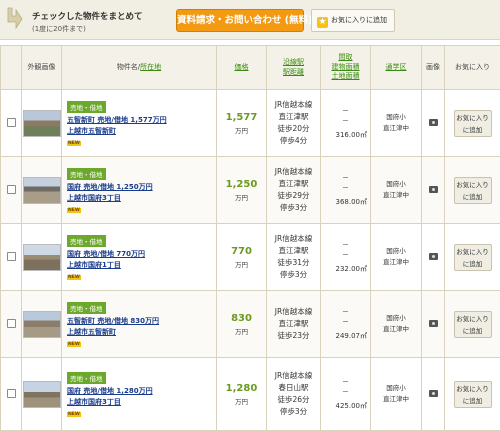 Image resolution: width=500 pixels, height=431 pixels. I want to click on add-favorites-label: お気に入りに追加, so click(359, 20).